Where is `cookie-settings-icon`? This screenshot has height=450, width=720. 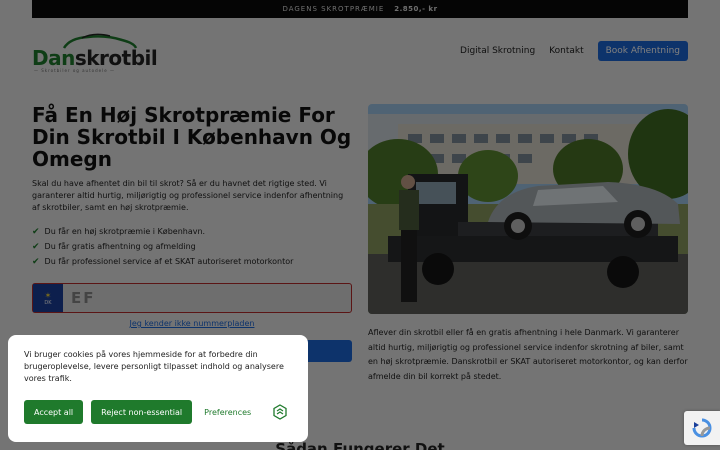 cookie-settings-icon is located at coordinates (280, 412).